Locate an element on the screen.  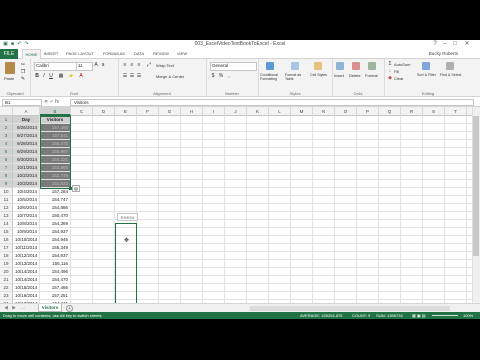
italic-icon: I is located at coordinates (44, 76).